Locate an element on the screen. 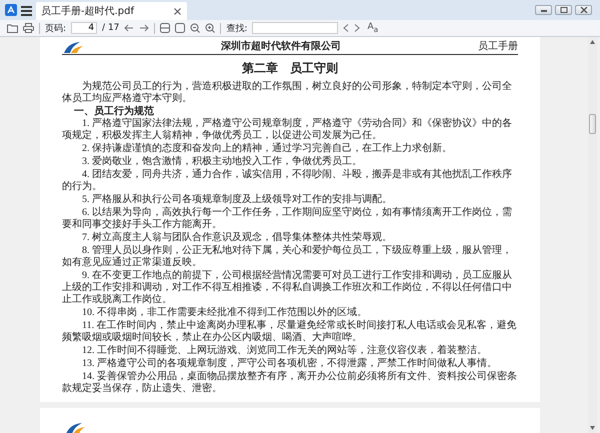  page-total: / 17 is located at coordinates (111, 28).